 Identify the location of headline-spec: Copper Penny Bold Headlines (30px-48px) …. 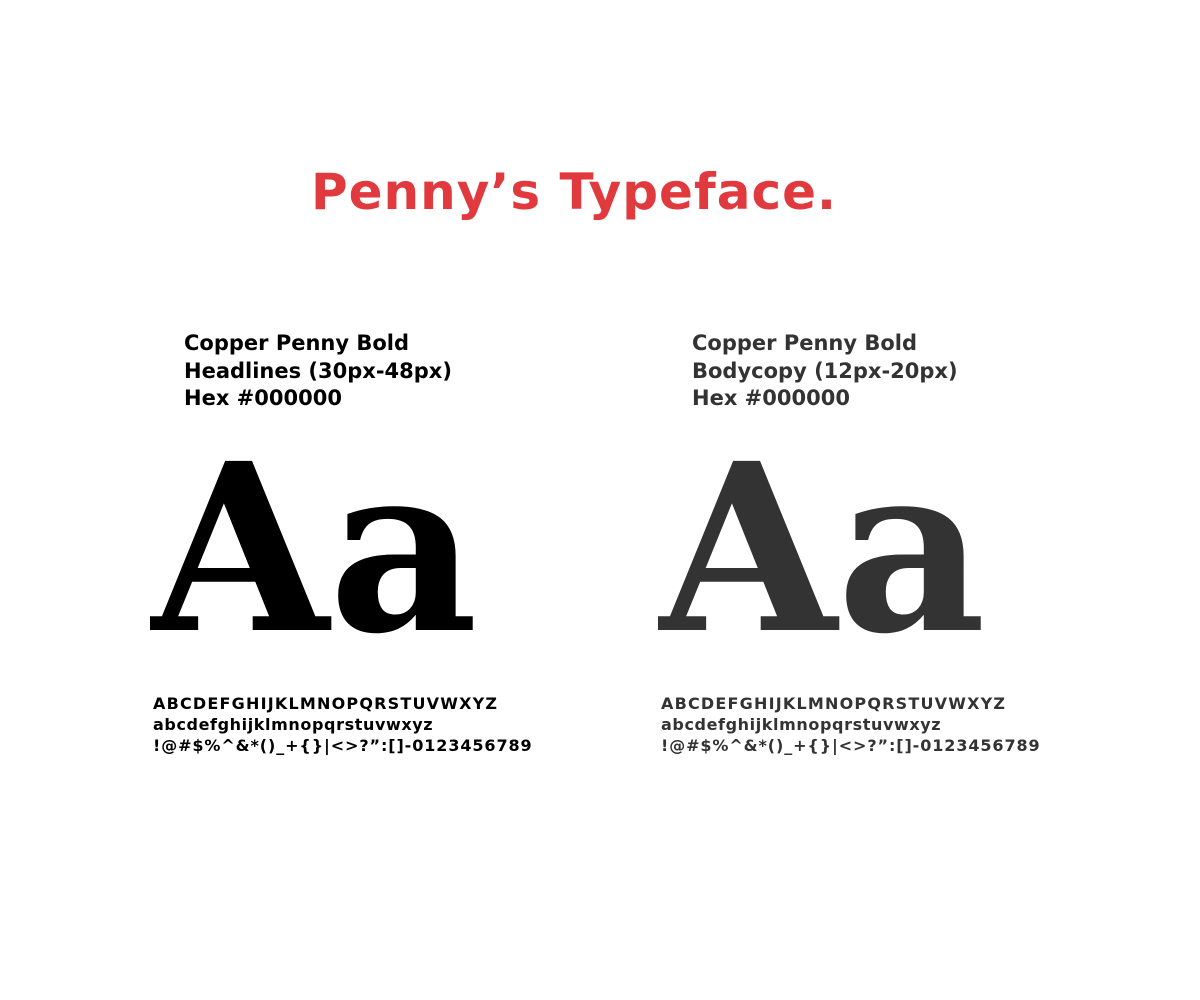
(394, 371).